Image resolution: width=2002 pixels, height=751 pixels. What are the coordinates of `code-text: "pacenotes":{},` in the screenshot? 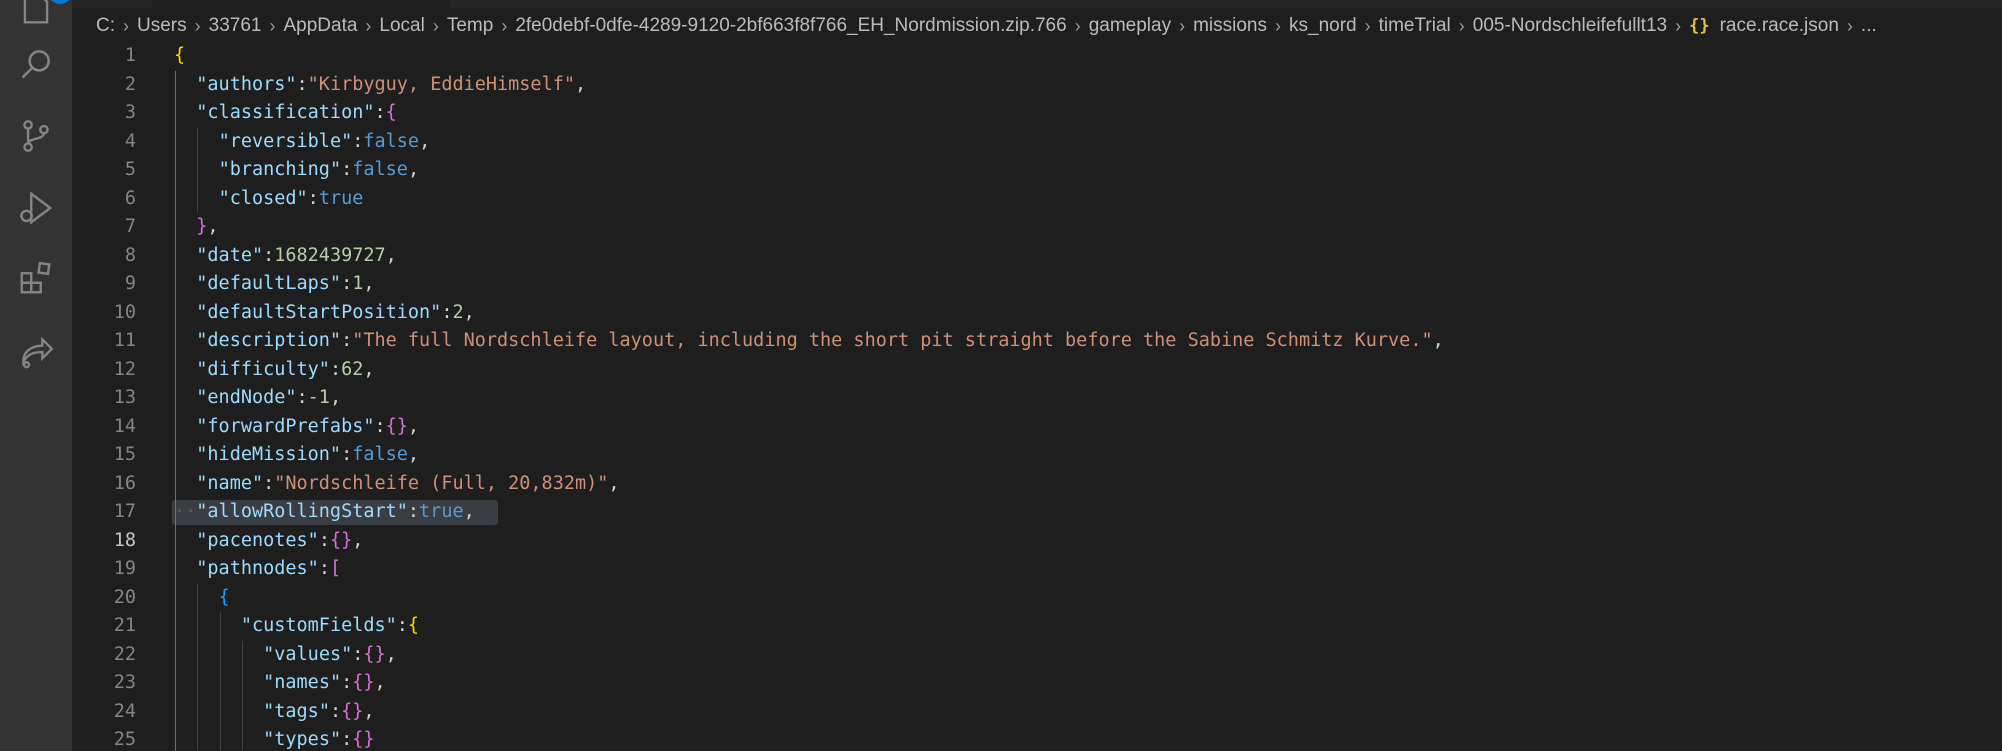 It's located at (268, 541).